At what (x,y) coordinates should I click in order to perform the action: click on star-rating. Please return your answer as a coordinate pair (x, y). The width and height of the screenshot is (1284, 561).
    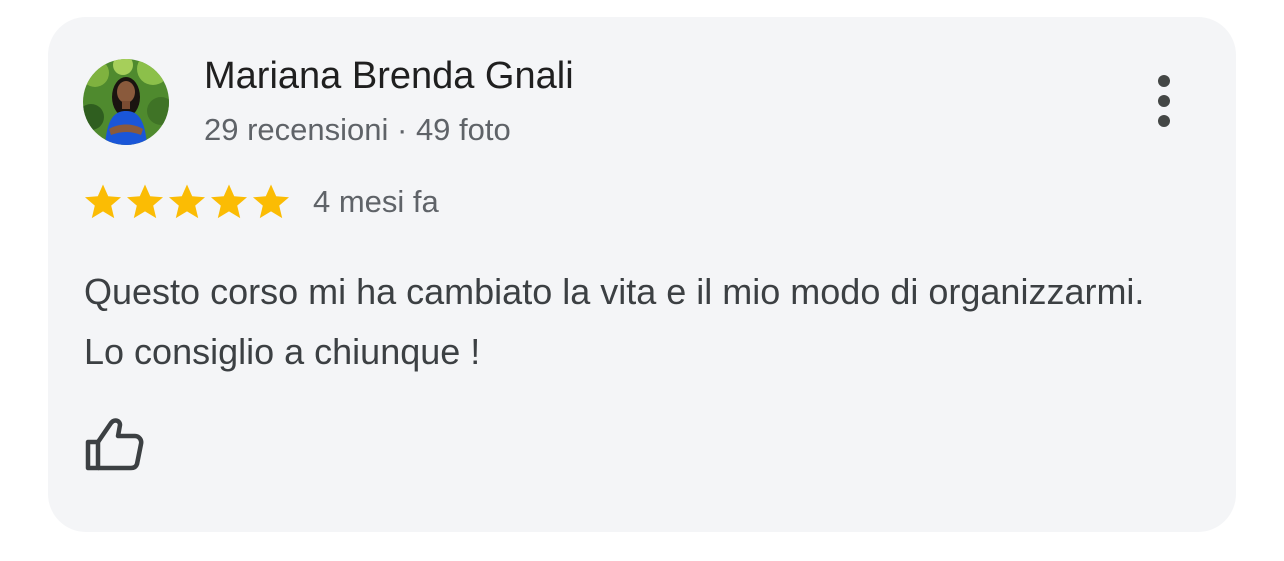
    Looking at the image, I should click on (187, 201).